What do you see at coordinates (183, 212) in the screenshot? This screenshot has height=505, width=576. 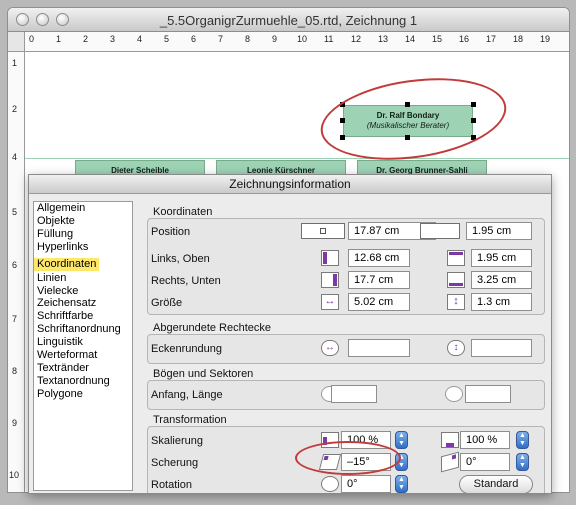 I see `section-title-koordinaten: Koordinaten` at bounding box center [183, 212].